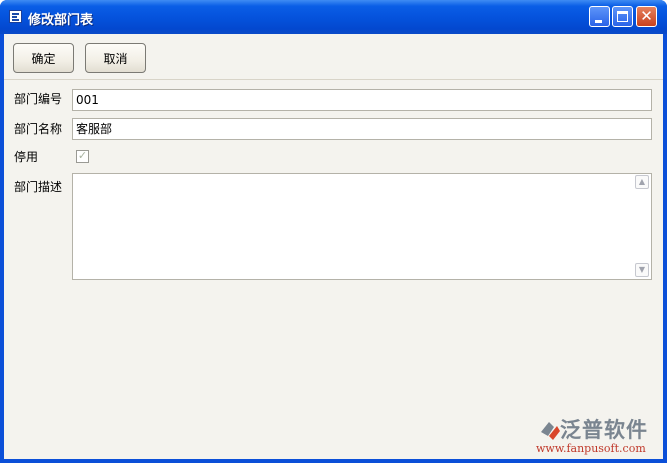 Image resolution: width=667 pixels, height=463 pixels. I want to click on toolbar: 确定 取消, so click(333, 57).